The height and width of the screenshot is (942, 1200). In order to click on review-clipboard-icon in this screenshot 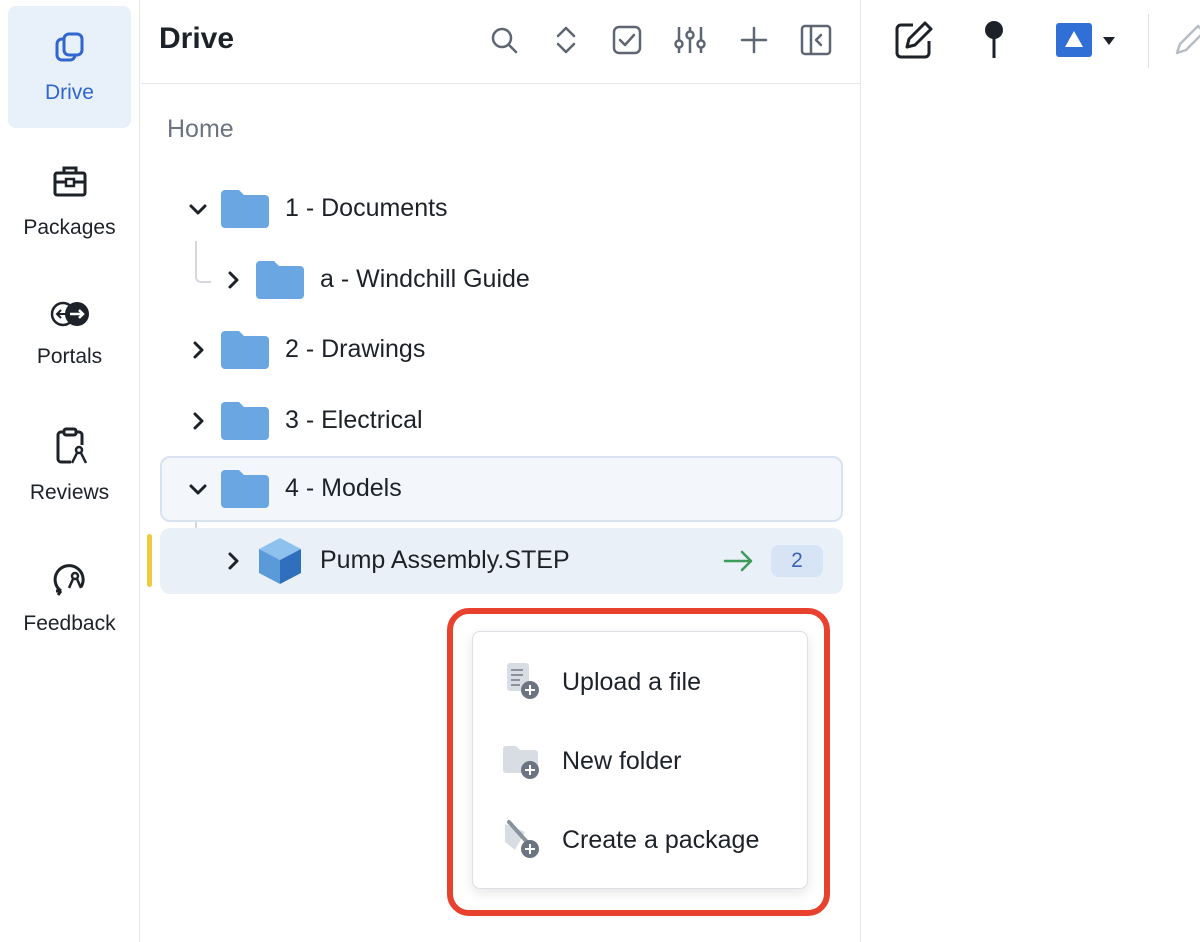, I will do `click(70, 448)`.